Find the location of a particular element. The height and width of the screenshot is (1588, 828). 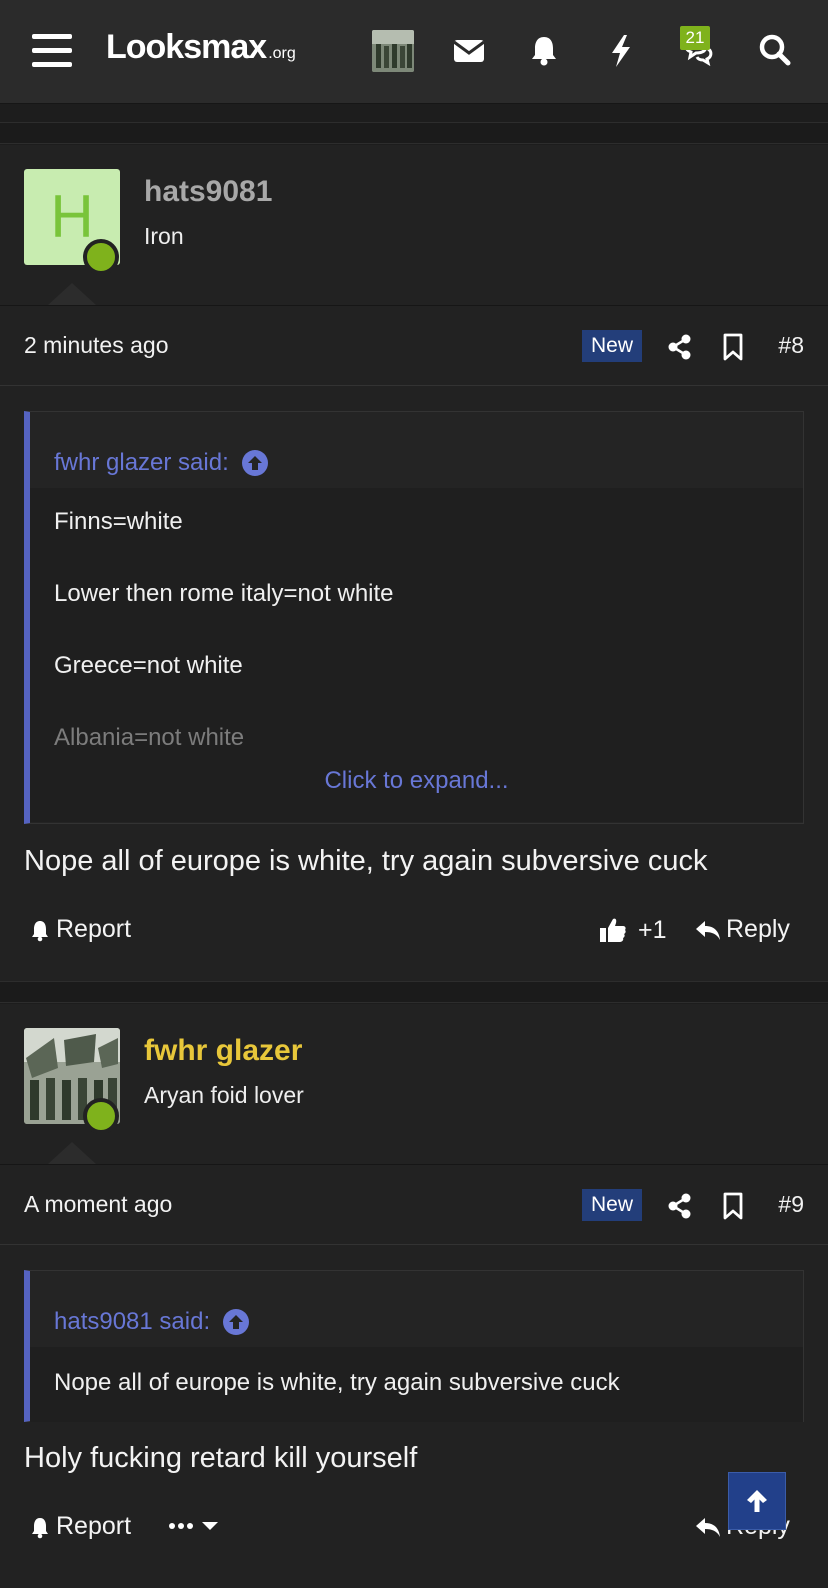

post-timestamp: A moment ago is located at coordinates (98, 1204).